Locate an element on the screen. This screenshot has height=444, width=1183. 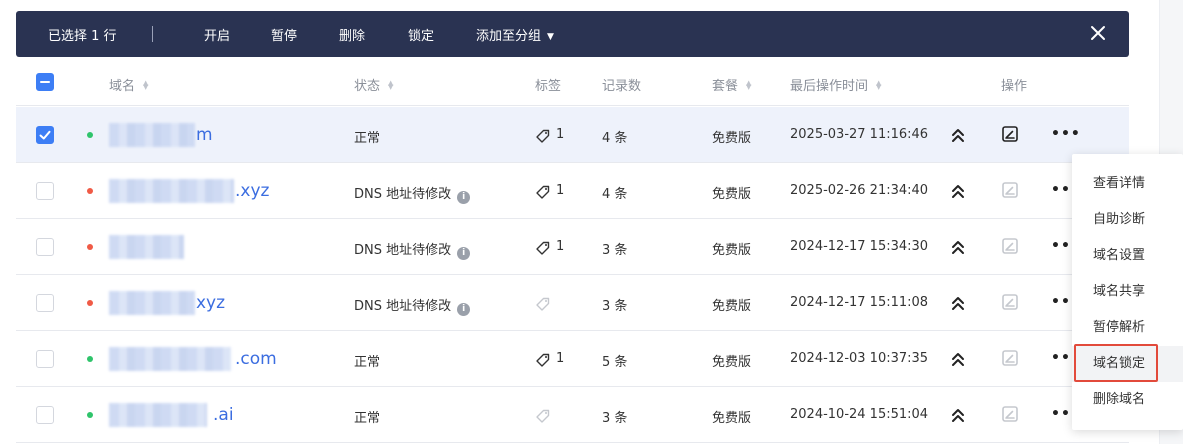
table-row: DNS 地址待修改 i 1 3 条 免费版 2024-12-17 15:34:30 ••• is located at coordinates (572, 247).